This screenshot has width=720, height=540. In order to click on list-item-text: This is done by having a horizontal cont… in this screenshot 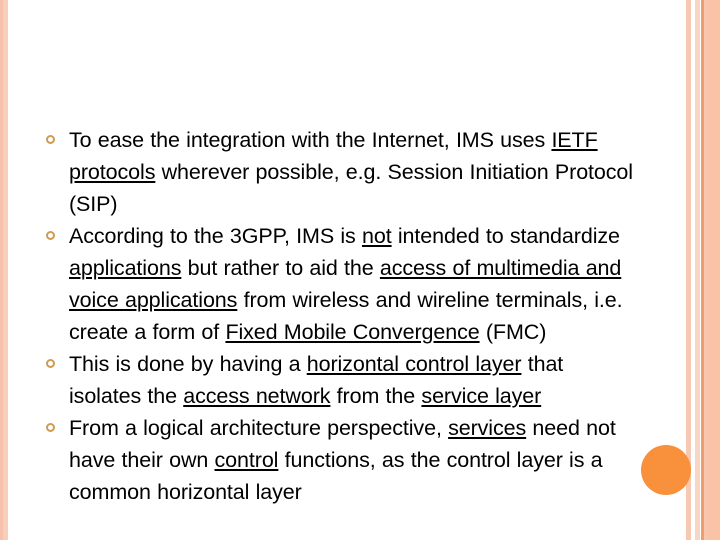, I will do `click(316, 380)`.